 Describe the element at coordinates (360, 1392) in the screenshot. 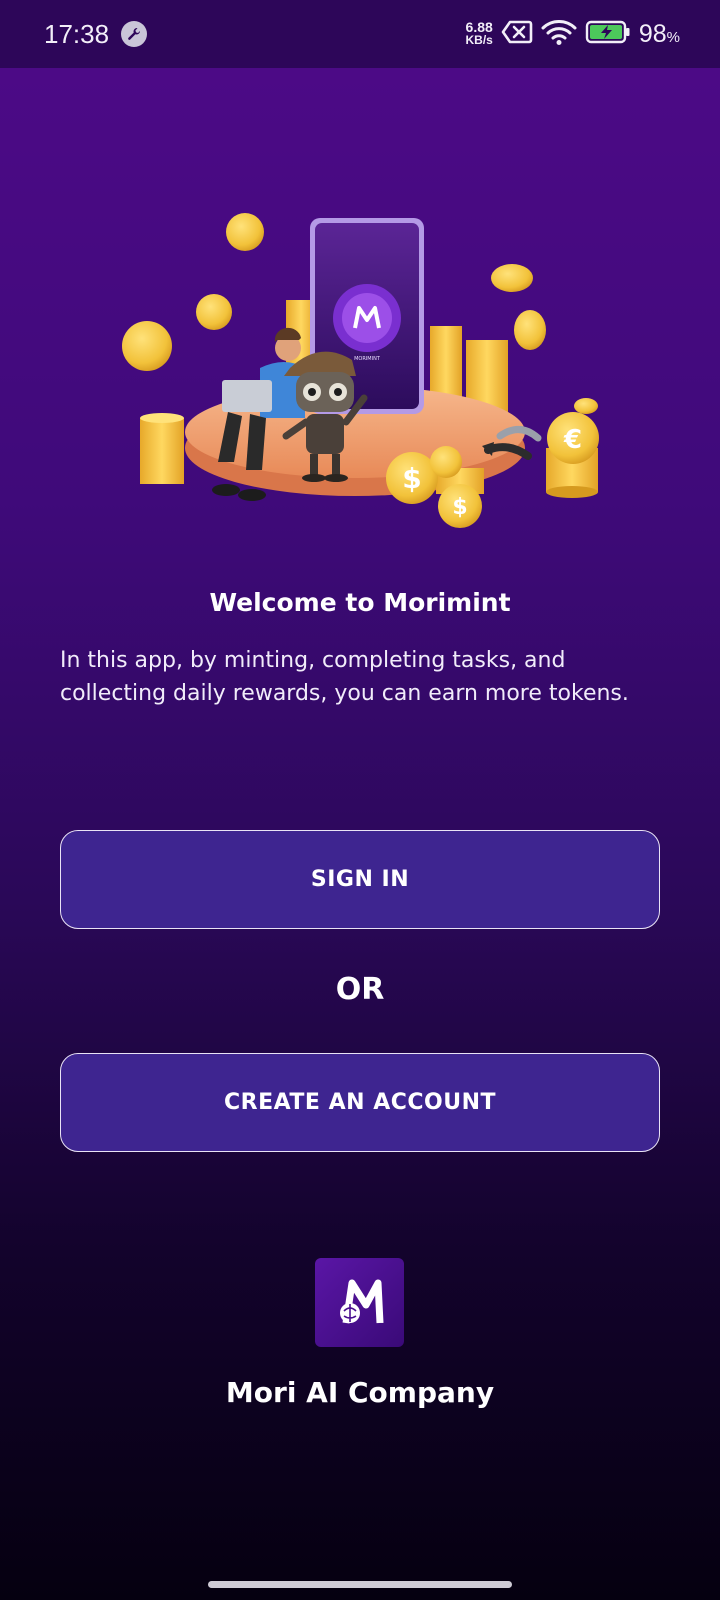

I see `company-name: Mori AI Company` at that location.